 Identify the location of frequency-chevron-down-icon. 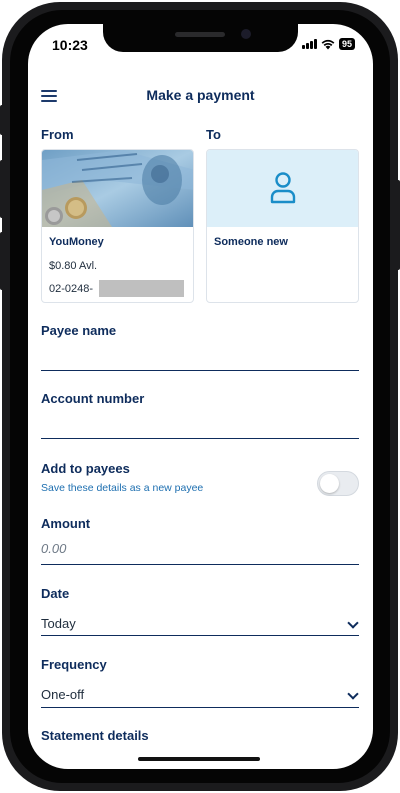
(353, 694).